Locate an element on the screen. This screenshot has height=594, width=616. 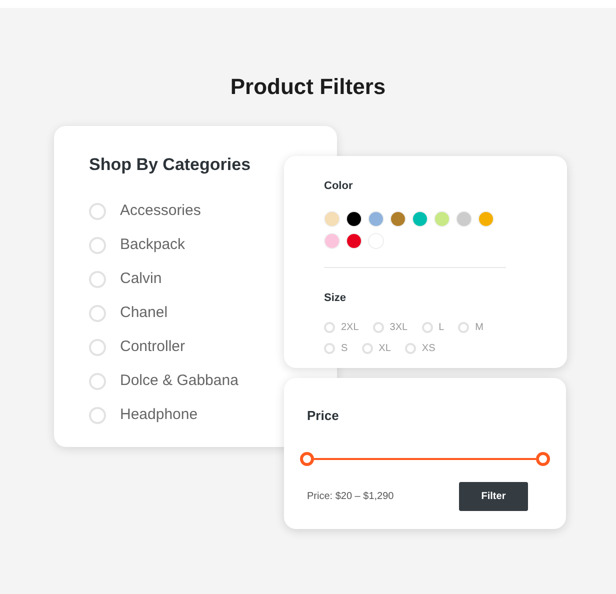
category-label: Accessories is located at coordinates (160, 211).